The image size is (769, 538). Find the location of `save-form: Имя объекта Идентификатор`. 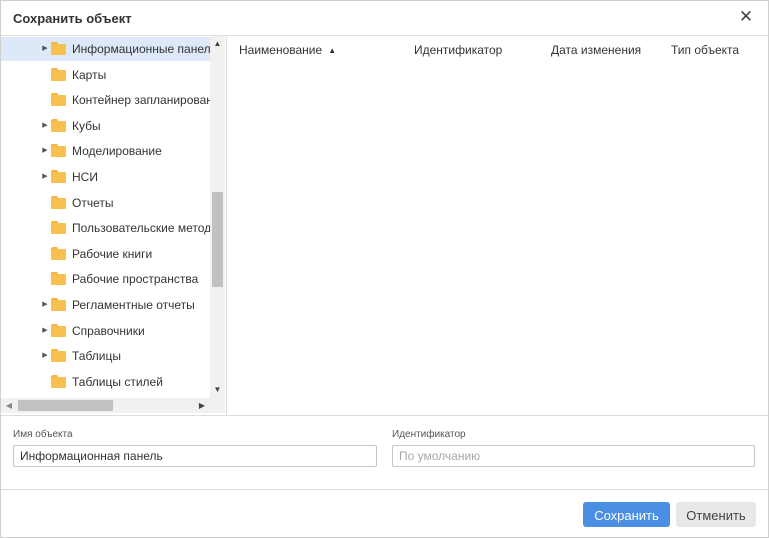

save-form: Имя объекта Идентификатор is located at coordinates (384, 452).